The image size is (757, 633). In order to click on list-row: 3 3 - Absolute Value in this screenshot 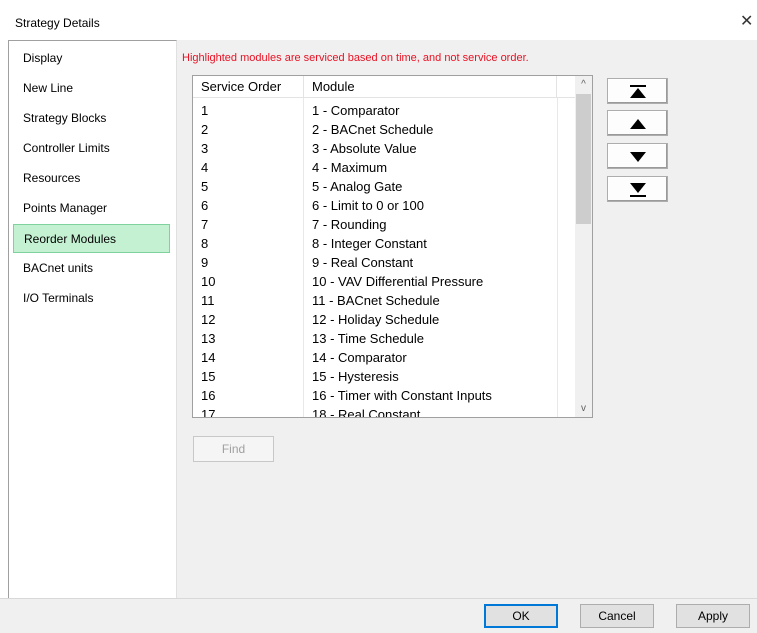, I will do `click(384, 148)`.